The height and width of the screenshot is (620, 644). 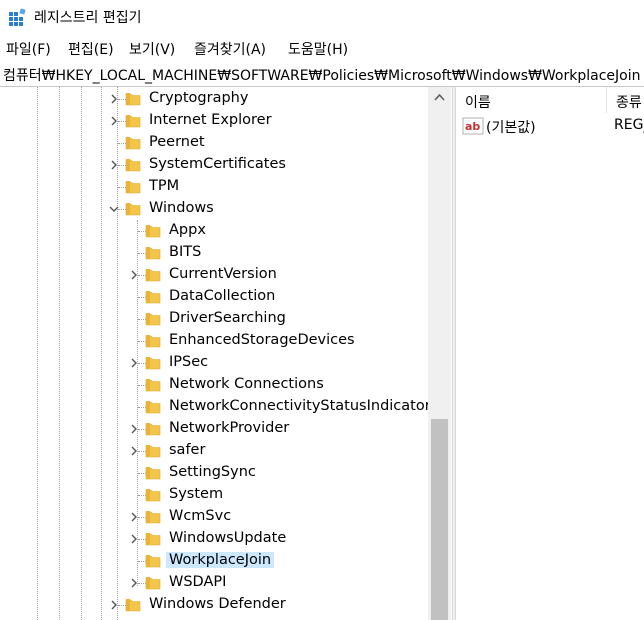 What do you see at coordinates (318, 49) in the screenshot?
I see `menu-help: 도움말(H)` at bounding box center [318, 49].